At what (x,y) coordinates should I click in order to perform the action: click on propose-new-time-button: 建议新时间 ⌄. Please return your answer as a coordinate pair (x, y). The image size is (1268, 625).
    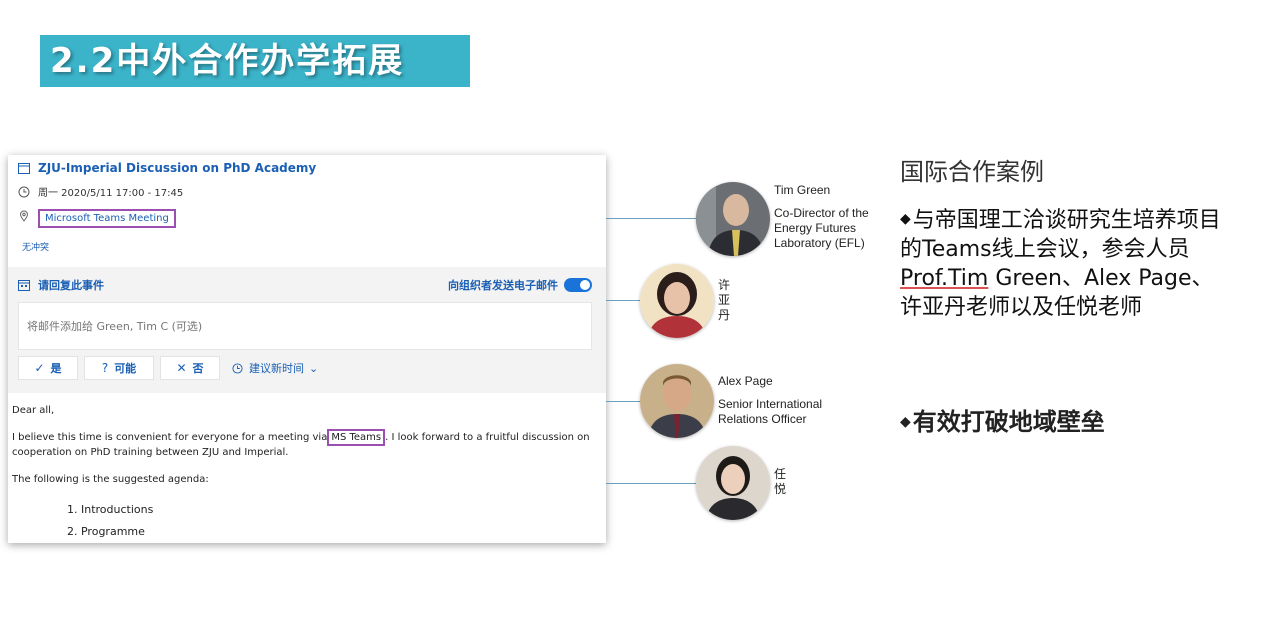
    Looking at the image, I should click on (275, 368).